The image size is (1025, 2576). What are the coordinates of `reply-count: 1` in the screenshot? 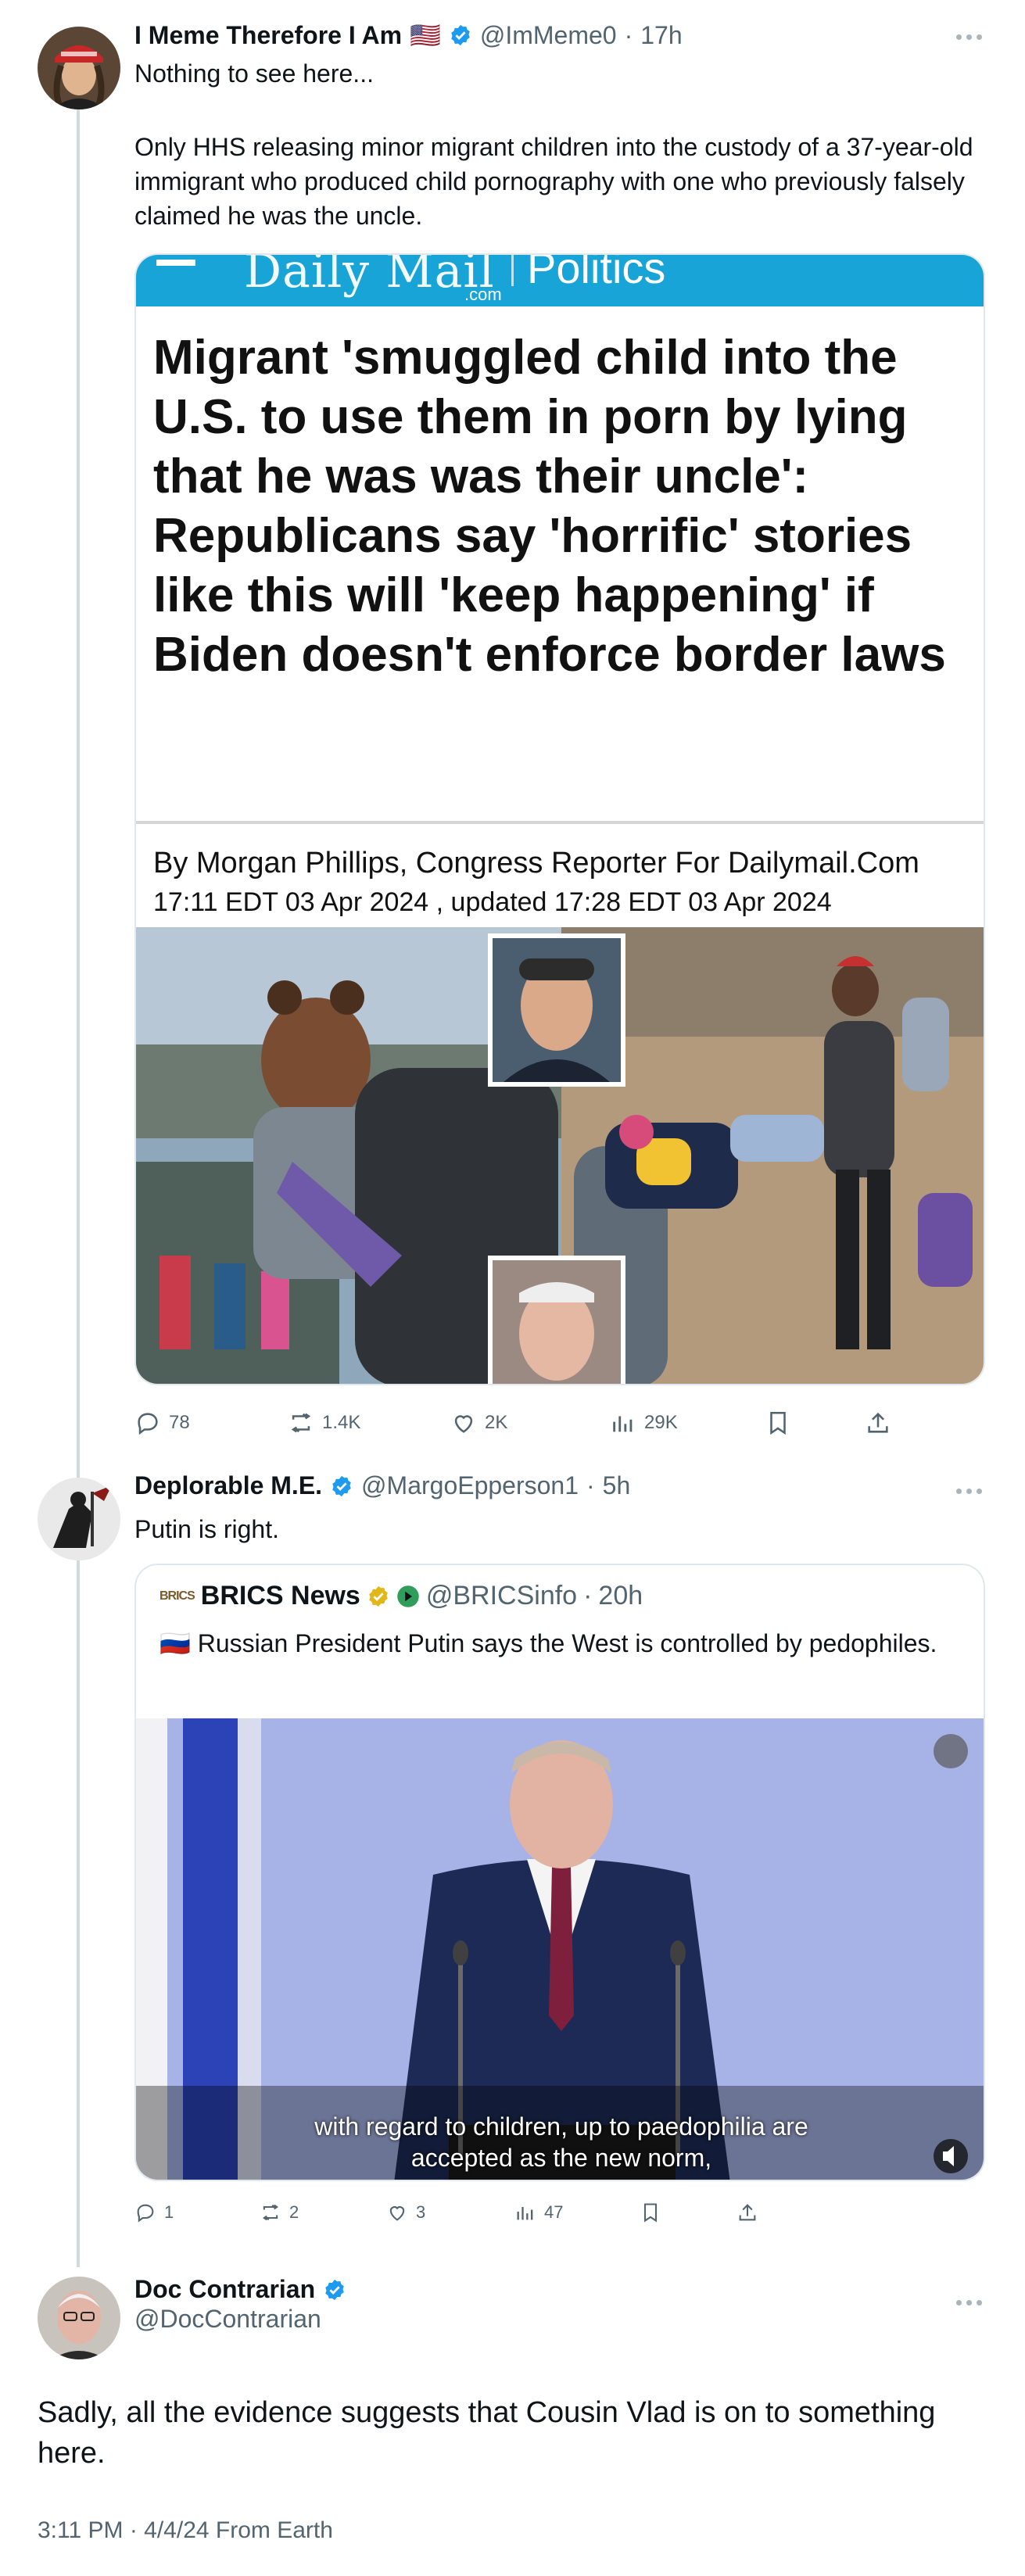 It's located at (169, 2212).